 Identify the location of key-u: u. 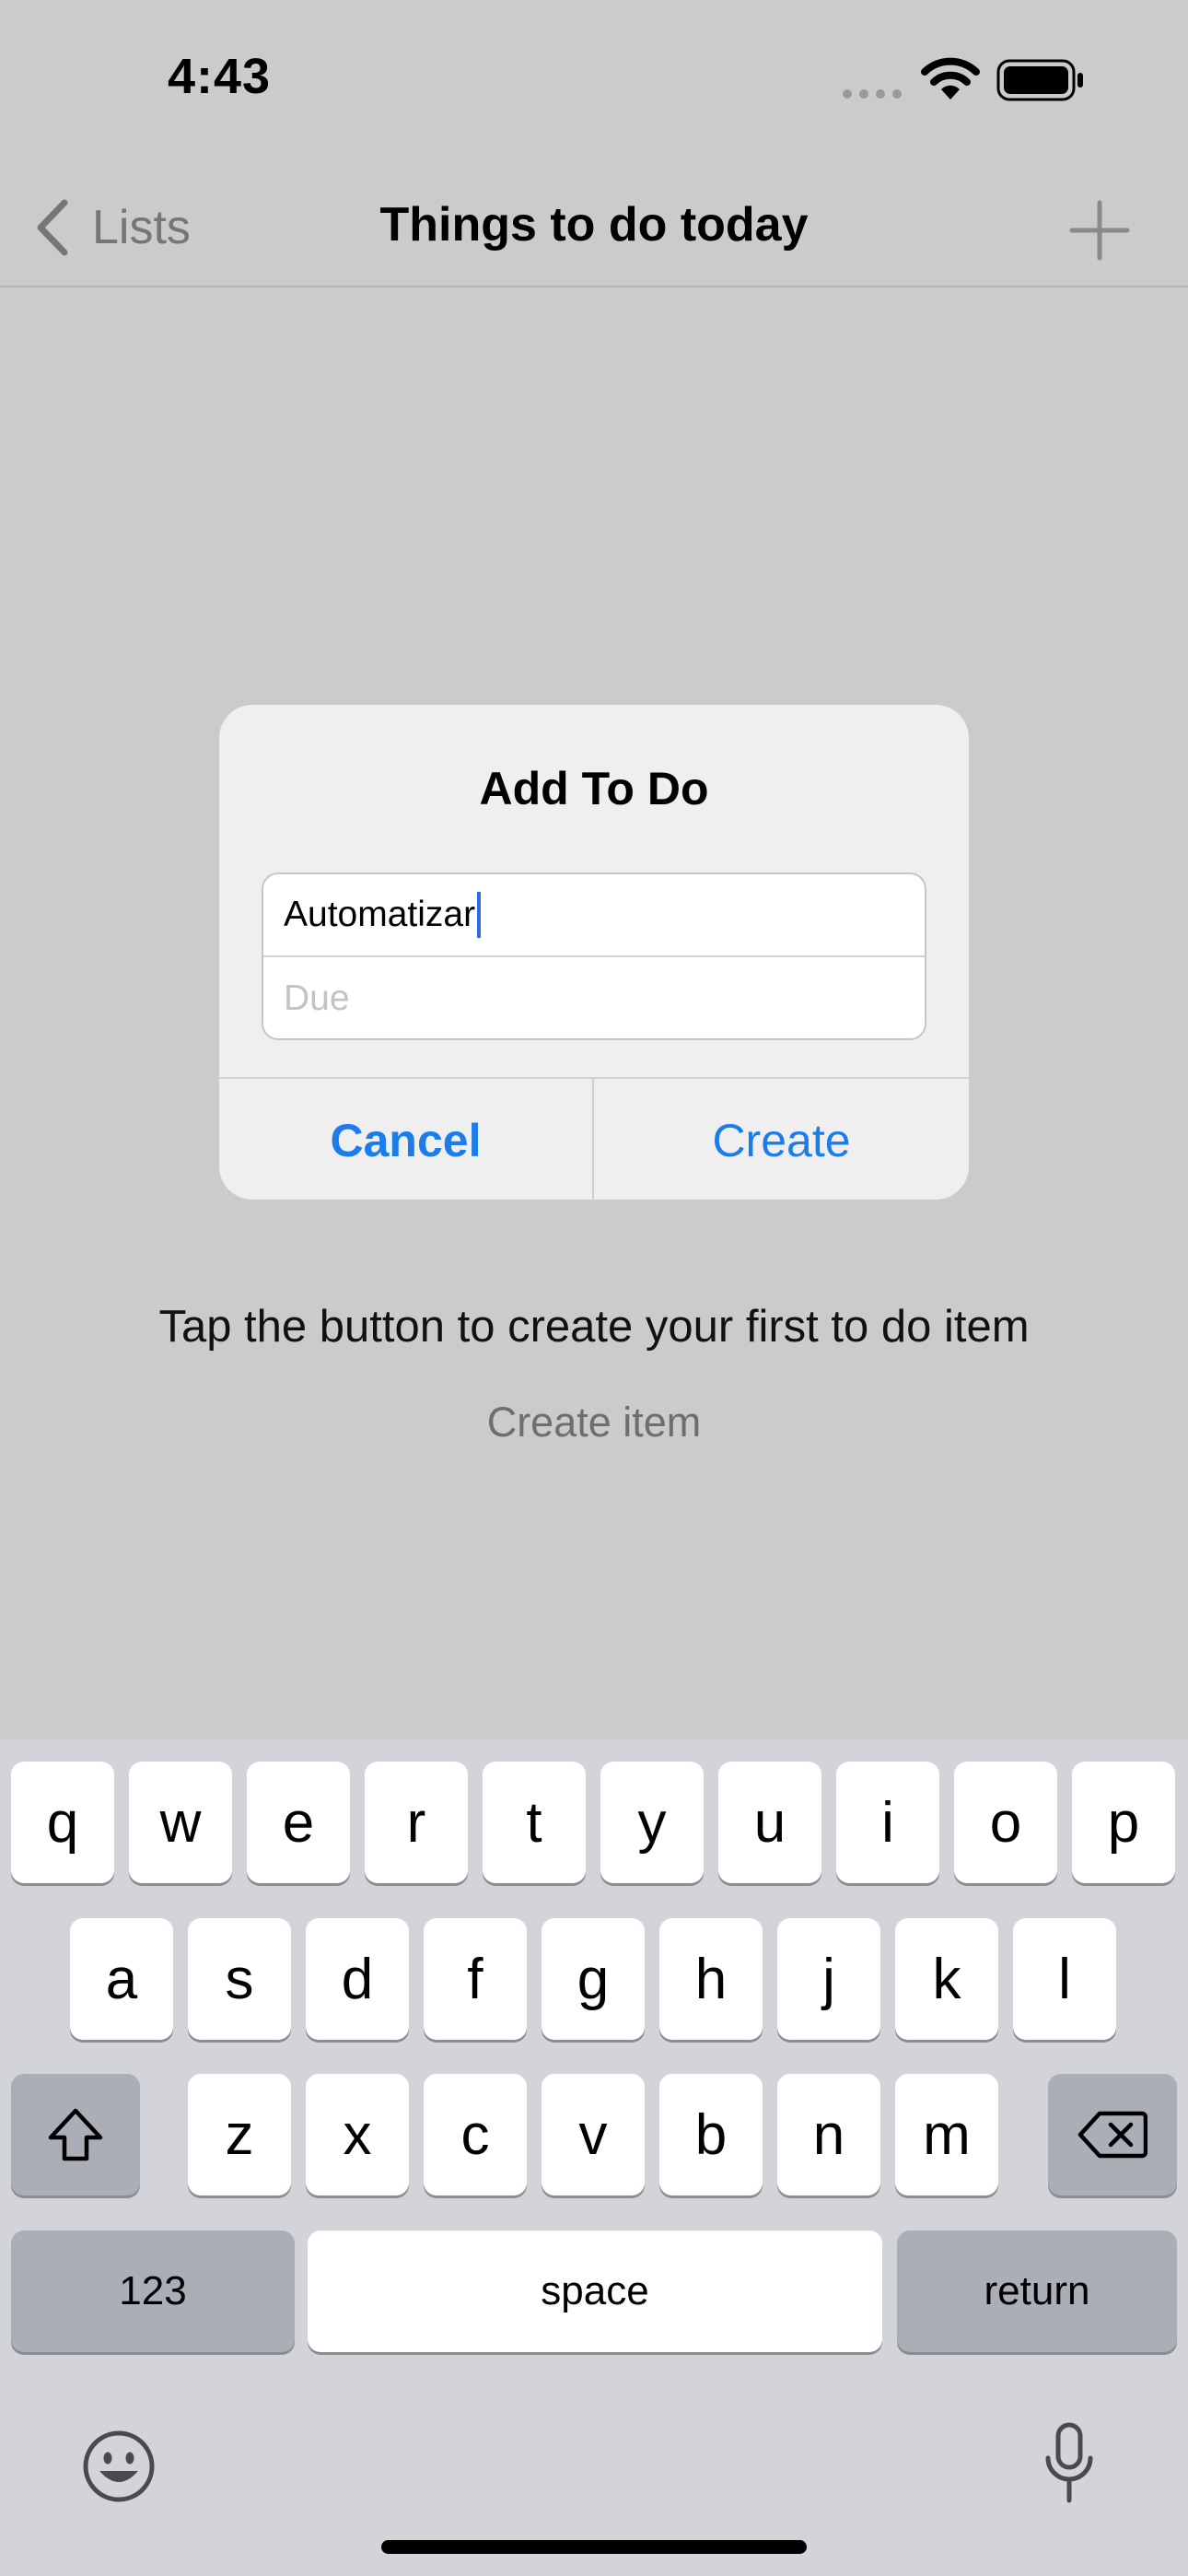
(770, 1822).